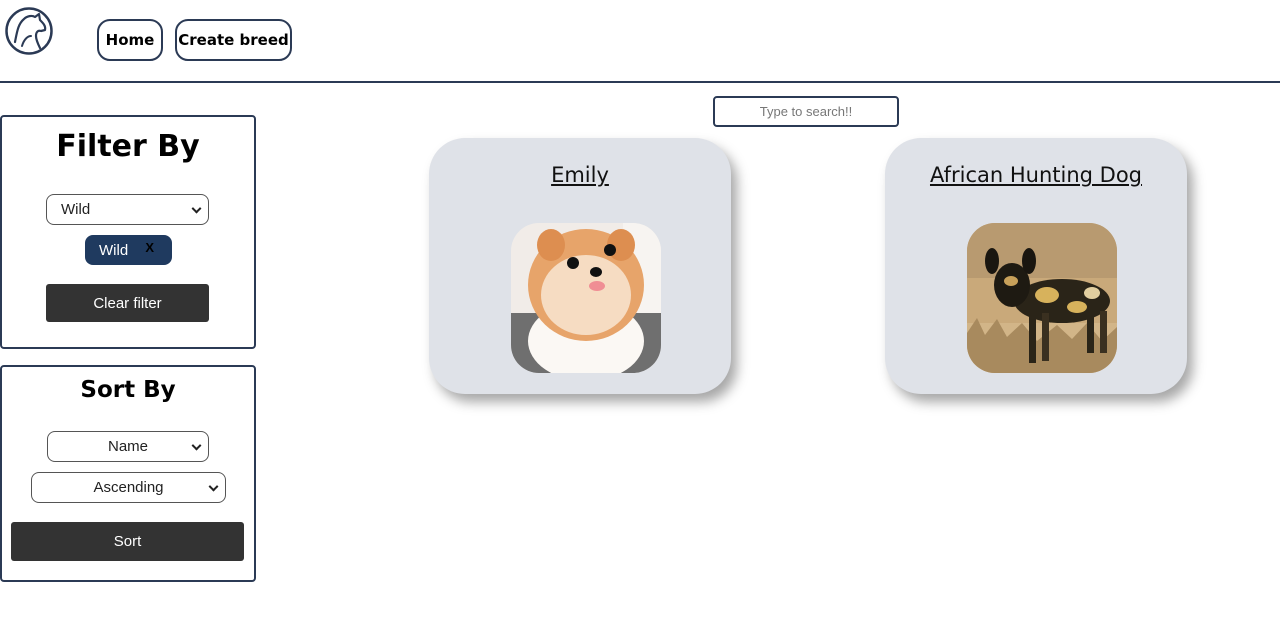  I want to click on sort-order-select: Ascending, so click(128, 487).